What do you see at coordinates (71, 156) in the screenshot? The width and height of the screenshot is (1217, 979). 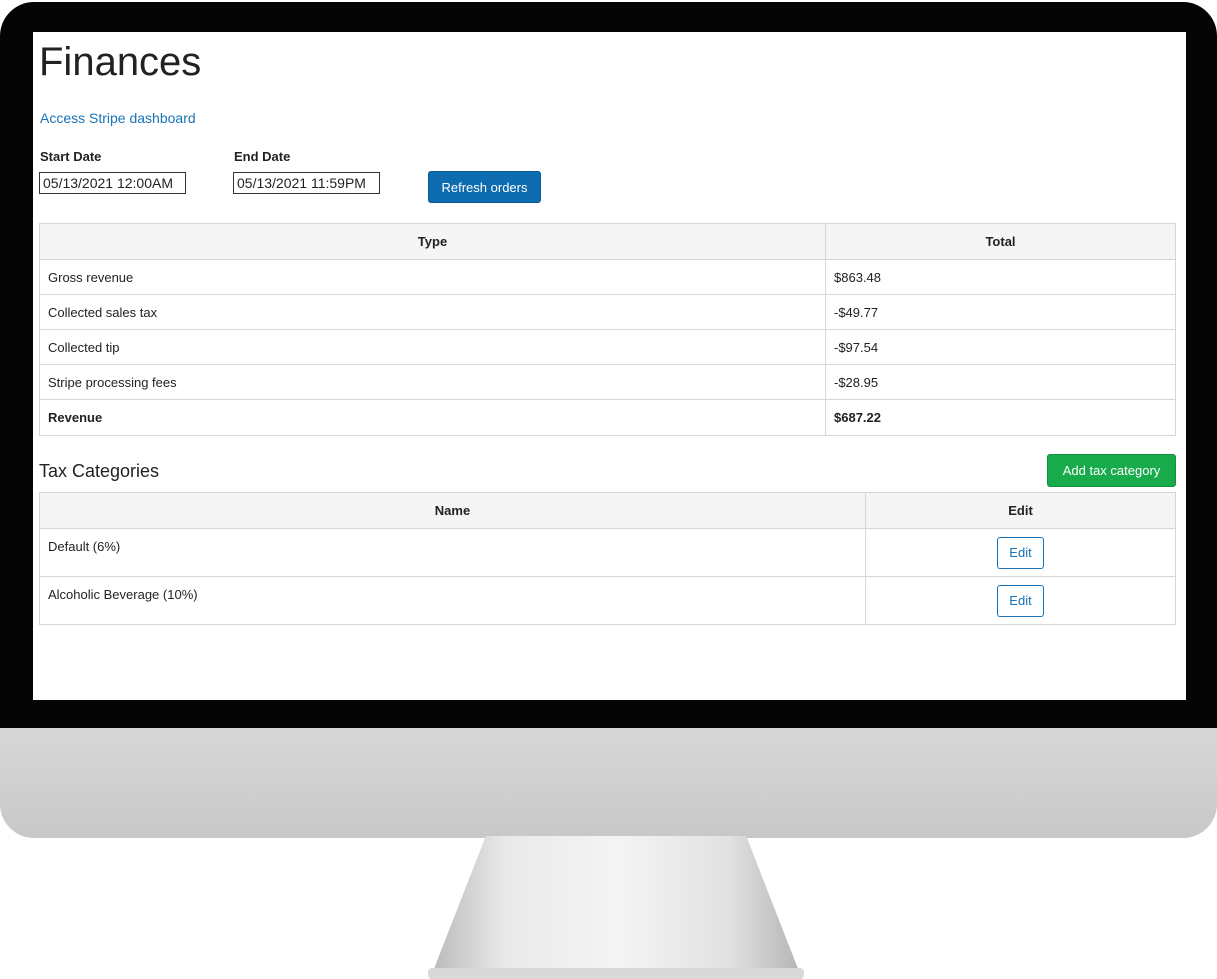 I see `start-date-label: Start Date` at bounding box center [71, 156].